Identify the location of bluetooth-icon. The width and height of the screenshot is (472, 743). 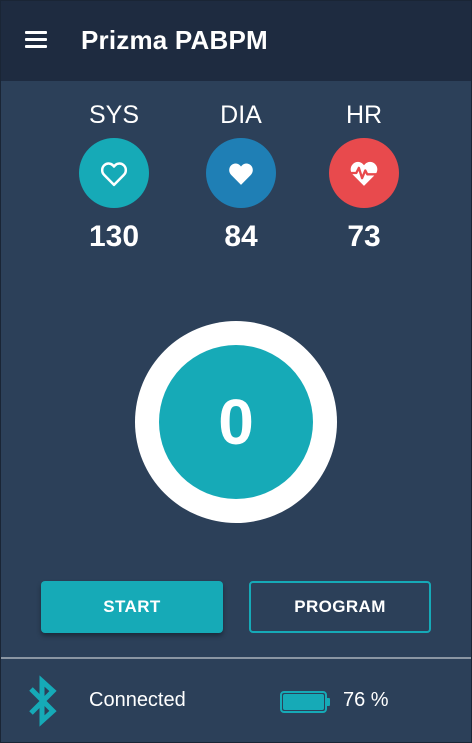
(43, 701).